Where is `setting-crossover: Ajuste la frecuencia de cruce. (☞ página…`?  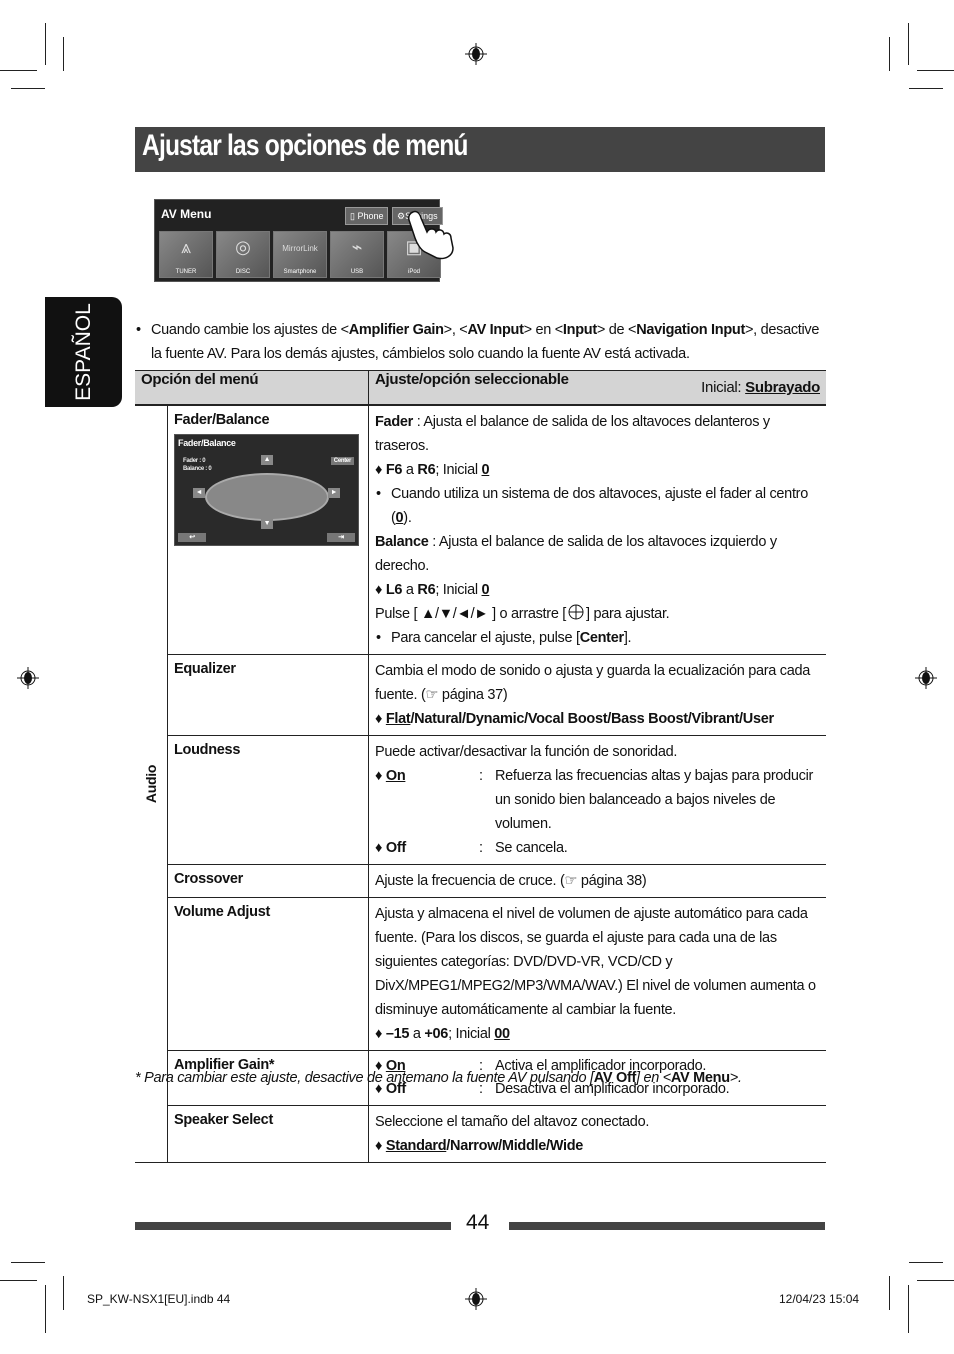 setting-crossover: Ajuste la frecuencia de cruce. (☞ página… is located at coordinates (597, 881).